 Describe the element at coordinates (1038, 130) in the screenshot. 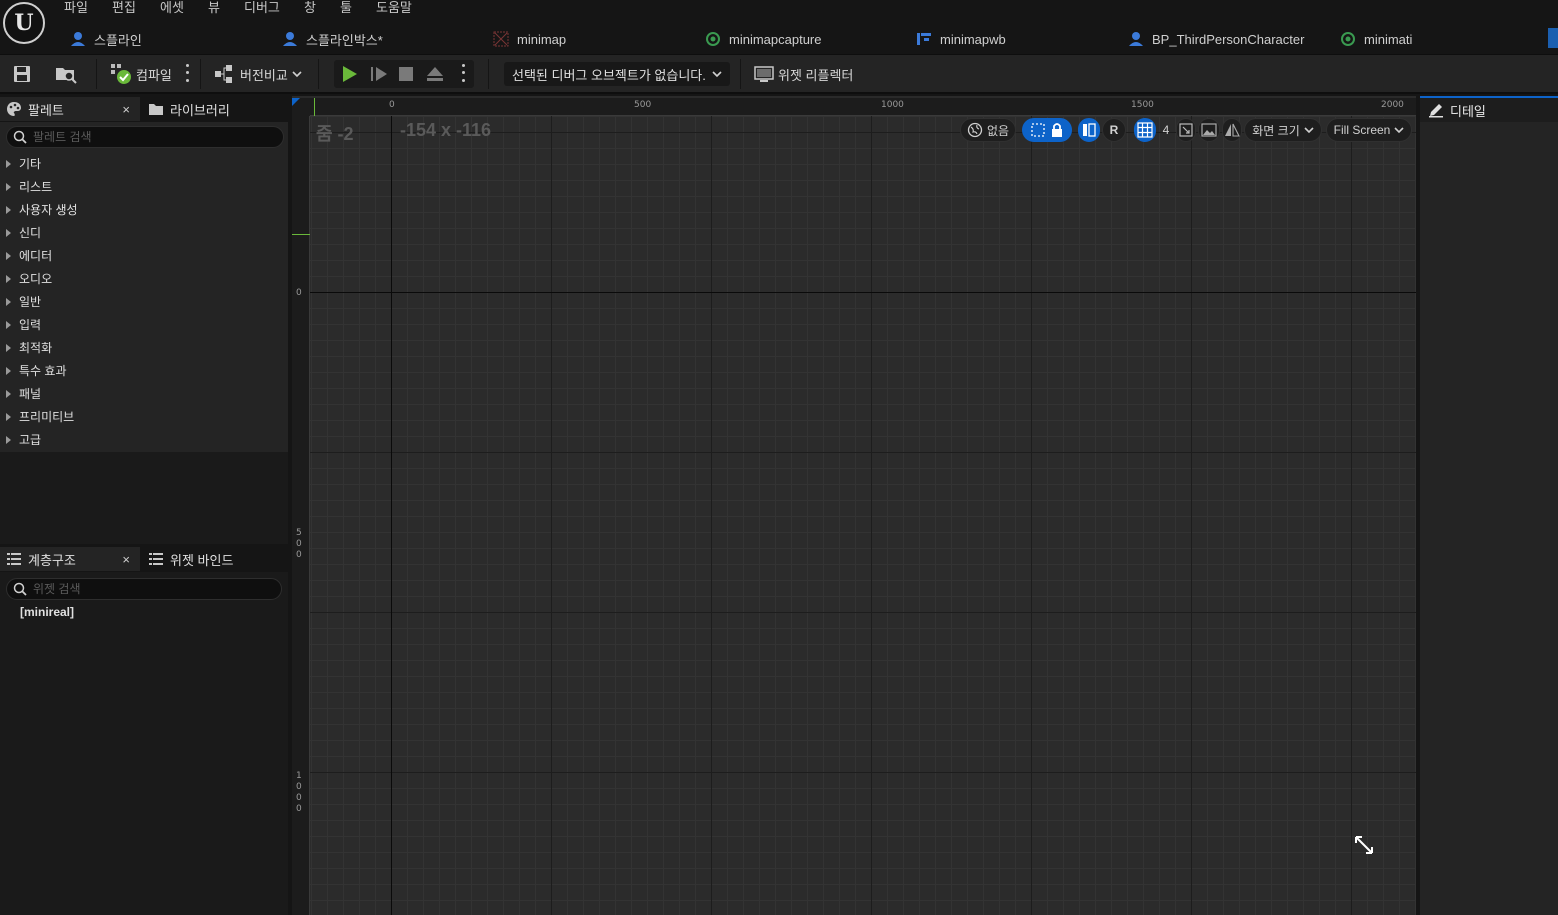

I see `marquee-select-icon` at that location.